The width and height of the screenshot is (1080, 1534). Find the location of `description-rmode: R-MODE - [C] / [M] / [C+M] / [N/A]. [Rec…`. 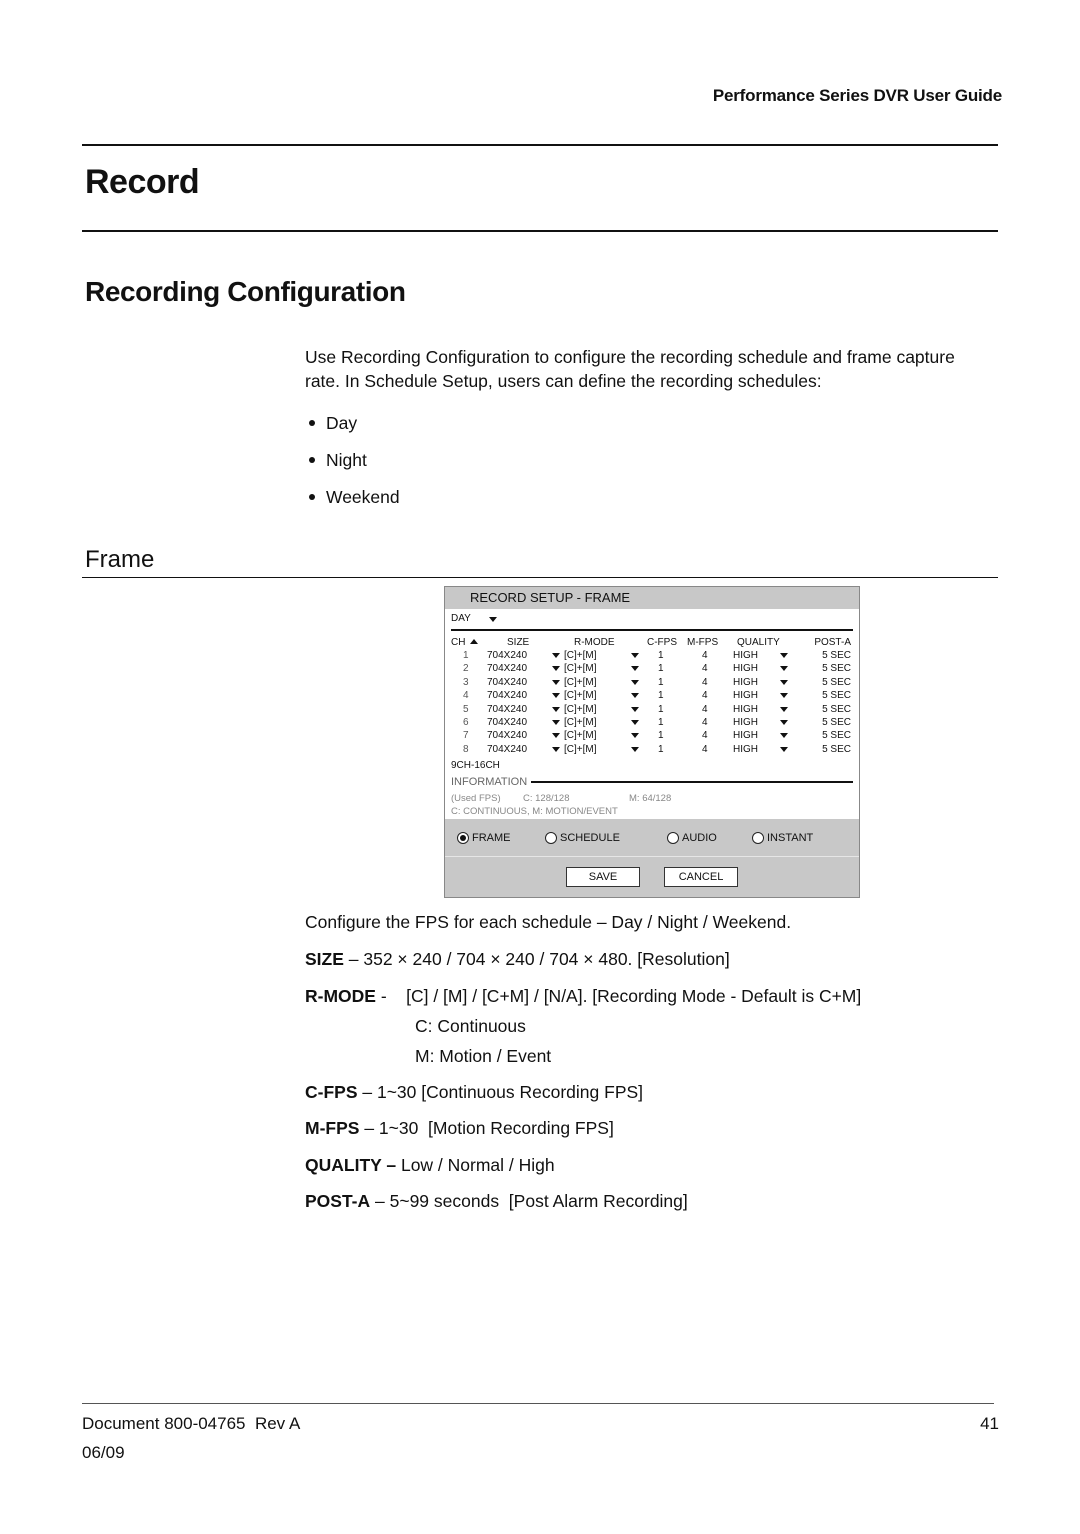

description-rmode: R-MODE - [C] / [M] / [C+M] / [N/A]. [Rec… is located at coordinates (583, 996).